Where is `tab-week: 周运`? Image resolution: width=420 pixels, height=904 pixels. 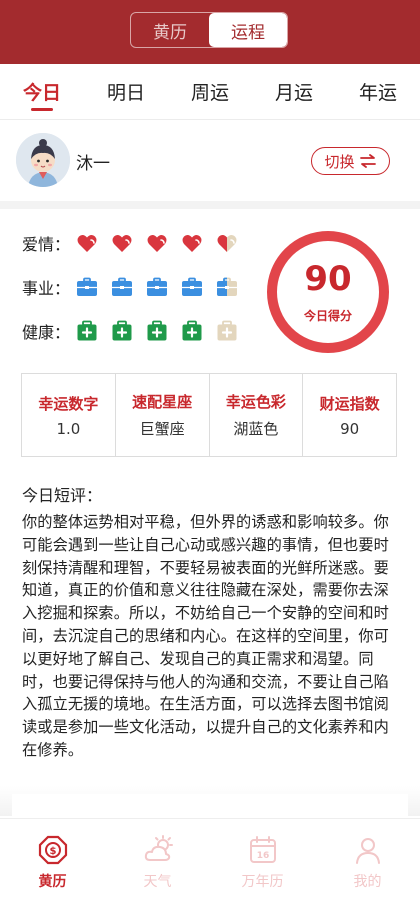
tab-week: 周运 is located at coordinates (210, 91).